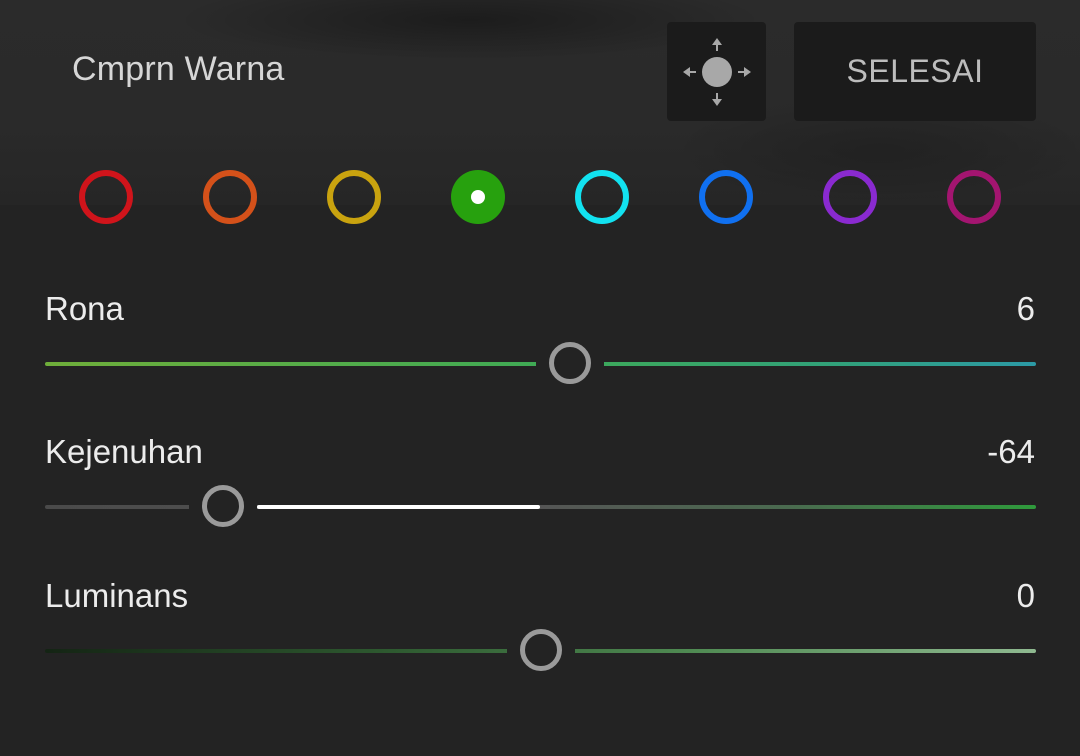 This screenshot has width=1080, height=756. I want to click on swatch-magenta, so click(974, 197).